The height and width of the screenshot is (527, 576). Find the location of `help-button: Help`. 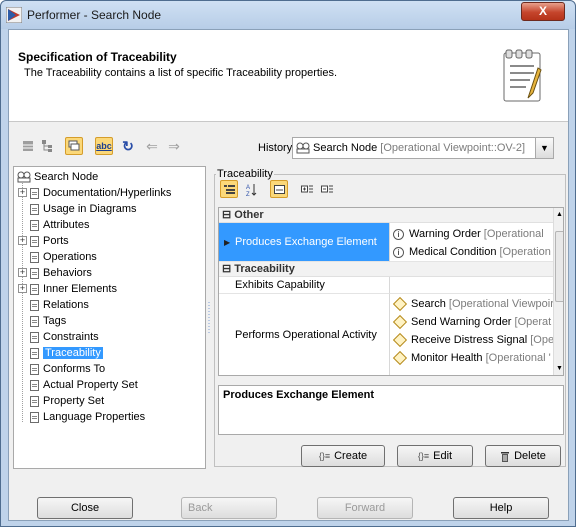

help-button: Help is located at coordinates (501, 508).